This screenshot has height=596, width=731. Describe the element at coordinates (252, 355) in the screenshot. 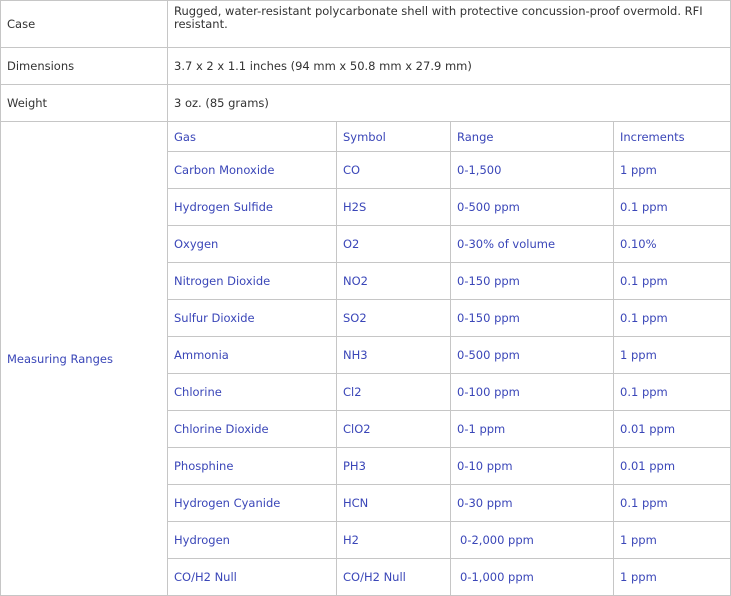

I see `gas-name: Ammonia` at that location.